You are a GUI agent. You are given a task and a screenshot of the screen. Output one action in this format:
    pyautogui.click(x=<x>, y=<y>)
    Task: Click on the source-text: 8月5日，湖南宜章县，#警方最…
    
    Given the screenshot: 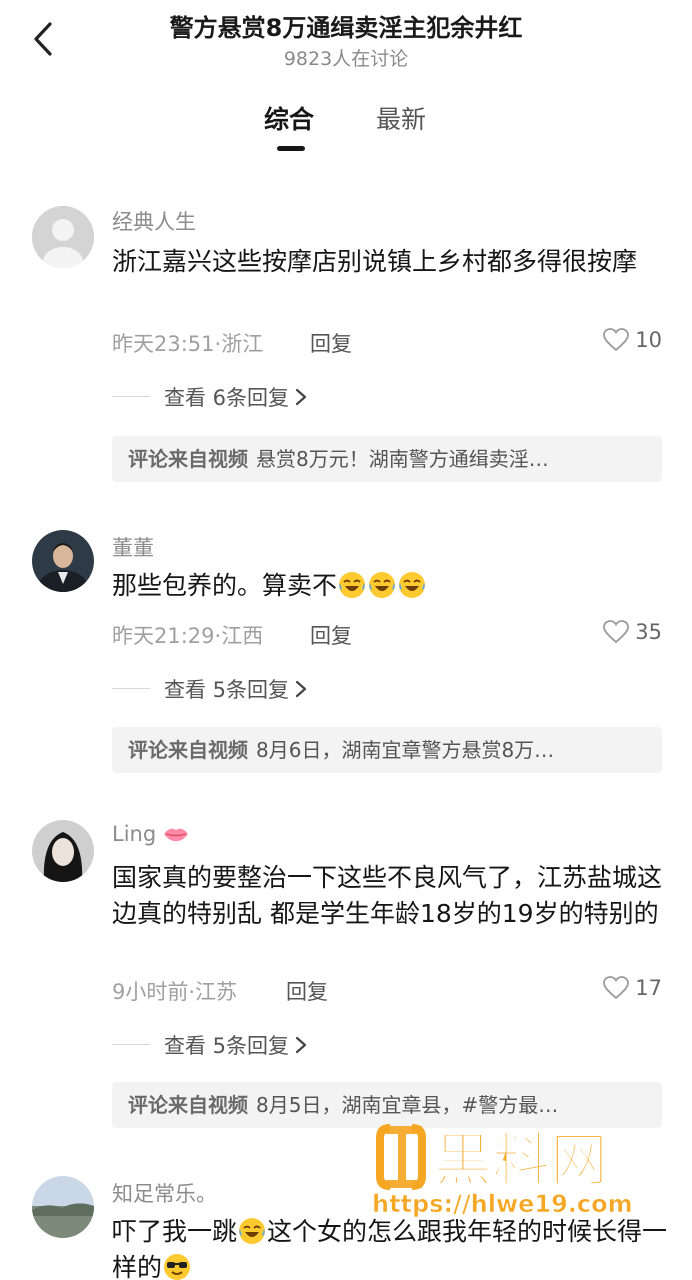 What is the action you would take?
    pyautogui.click(x=407, y=1105)
    